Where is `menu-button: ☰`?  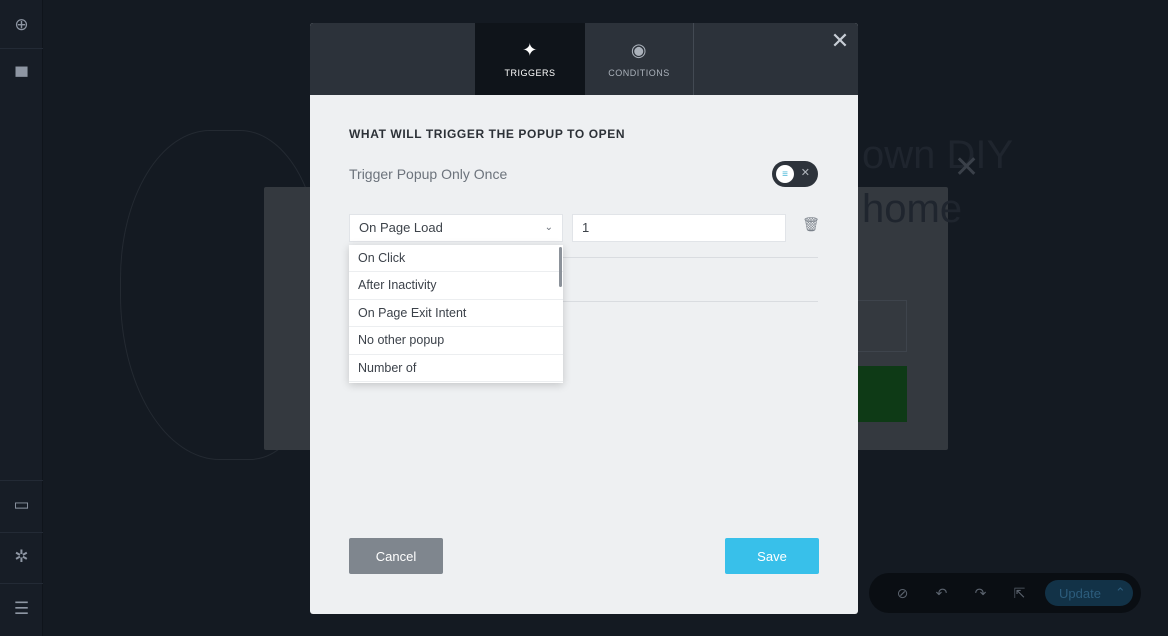
menu-button: ☰ is located at coordinates (21, 609).